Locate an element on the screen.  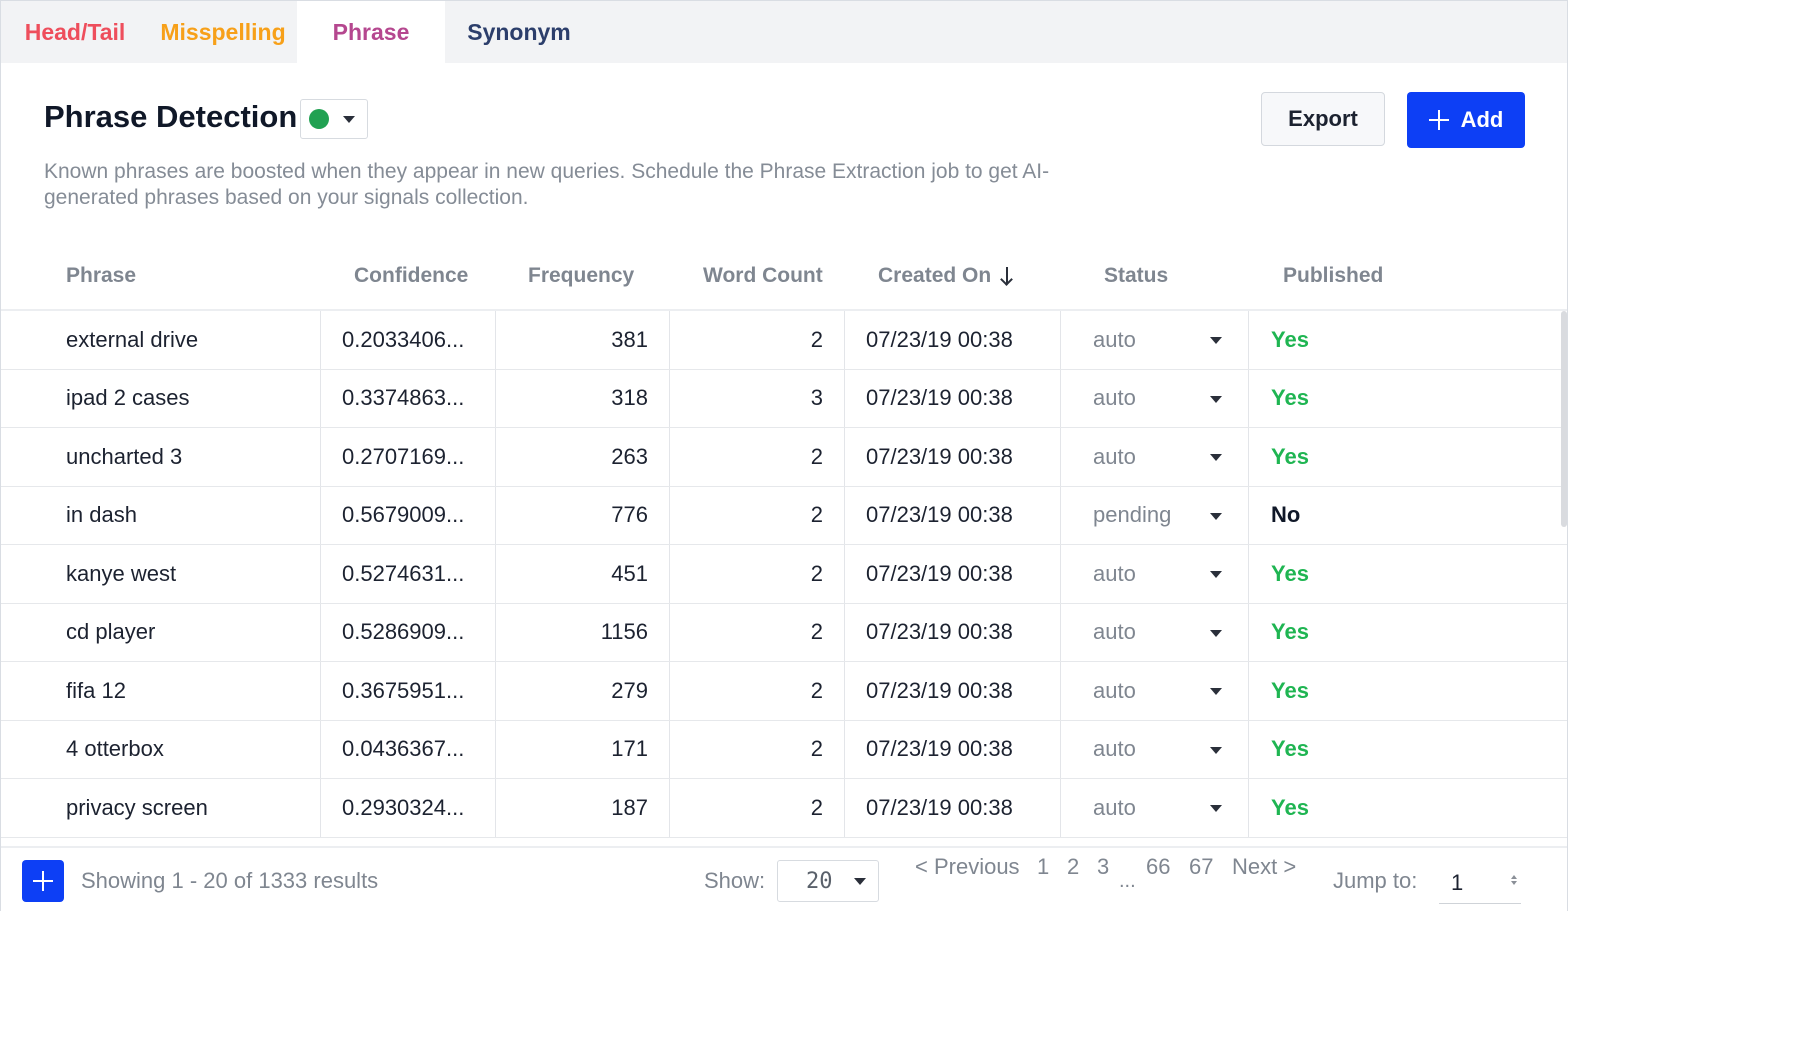
column-header-confidence: Confidence is located at coordinates (411, 276).